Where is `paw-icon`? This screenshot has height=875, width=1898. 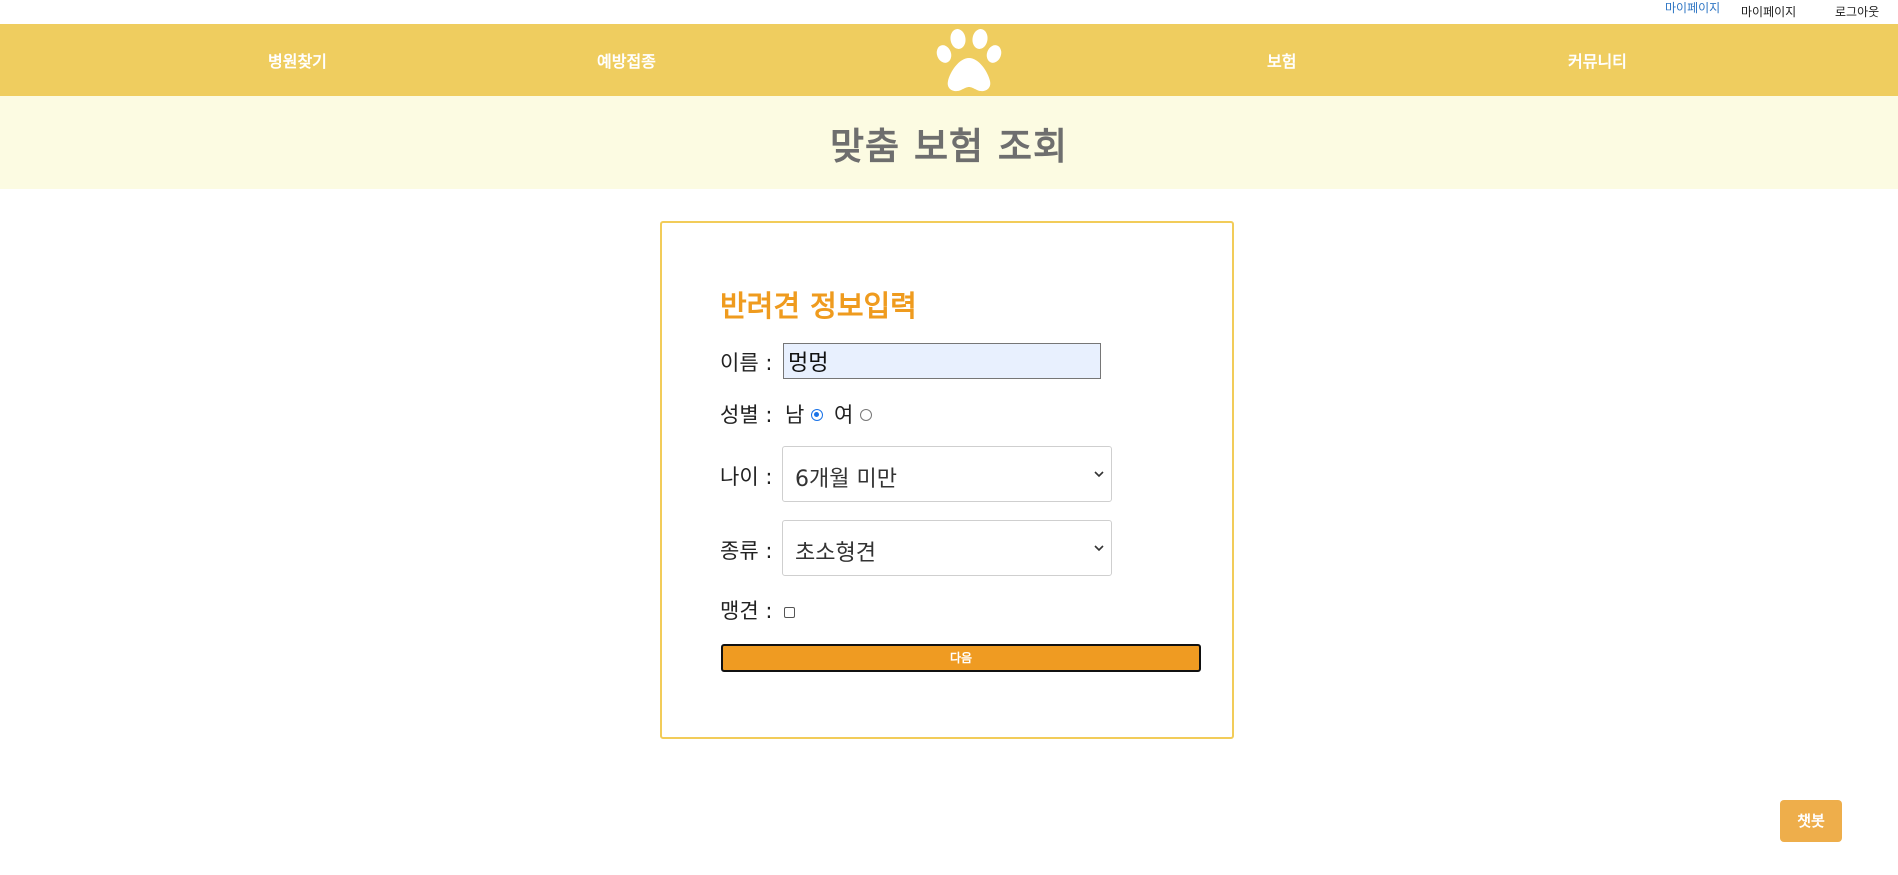
paw-icon is located at coordinates (969, 61).